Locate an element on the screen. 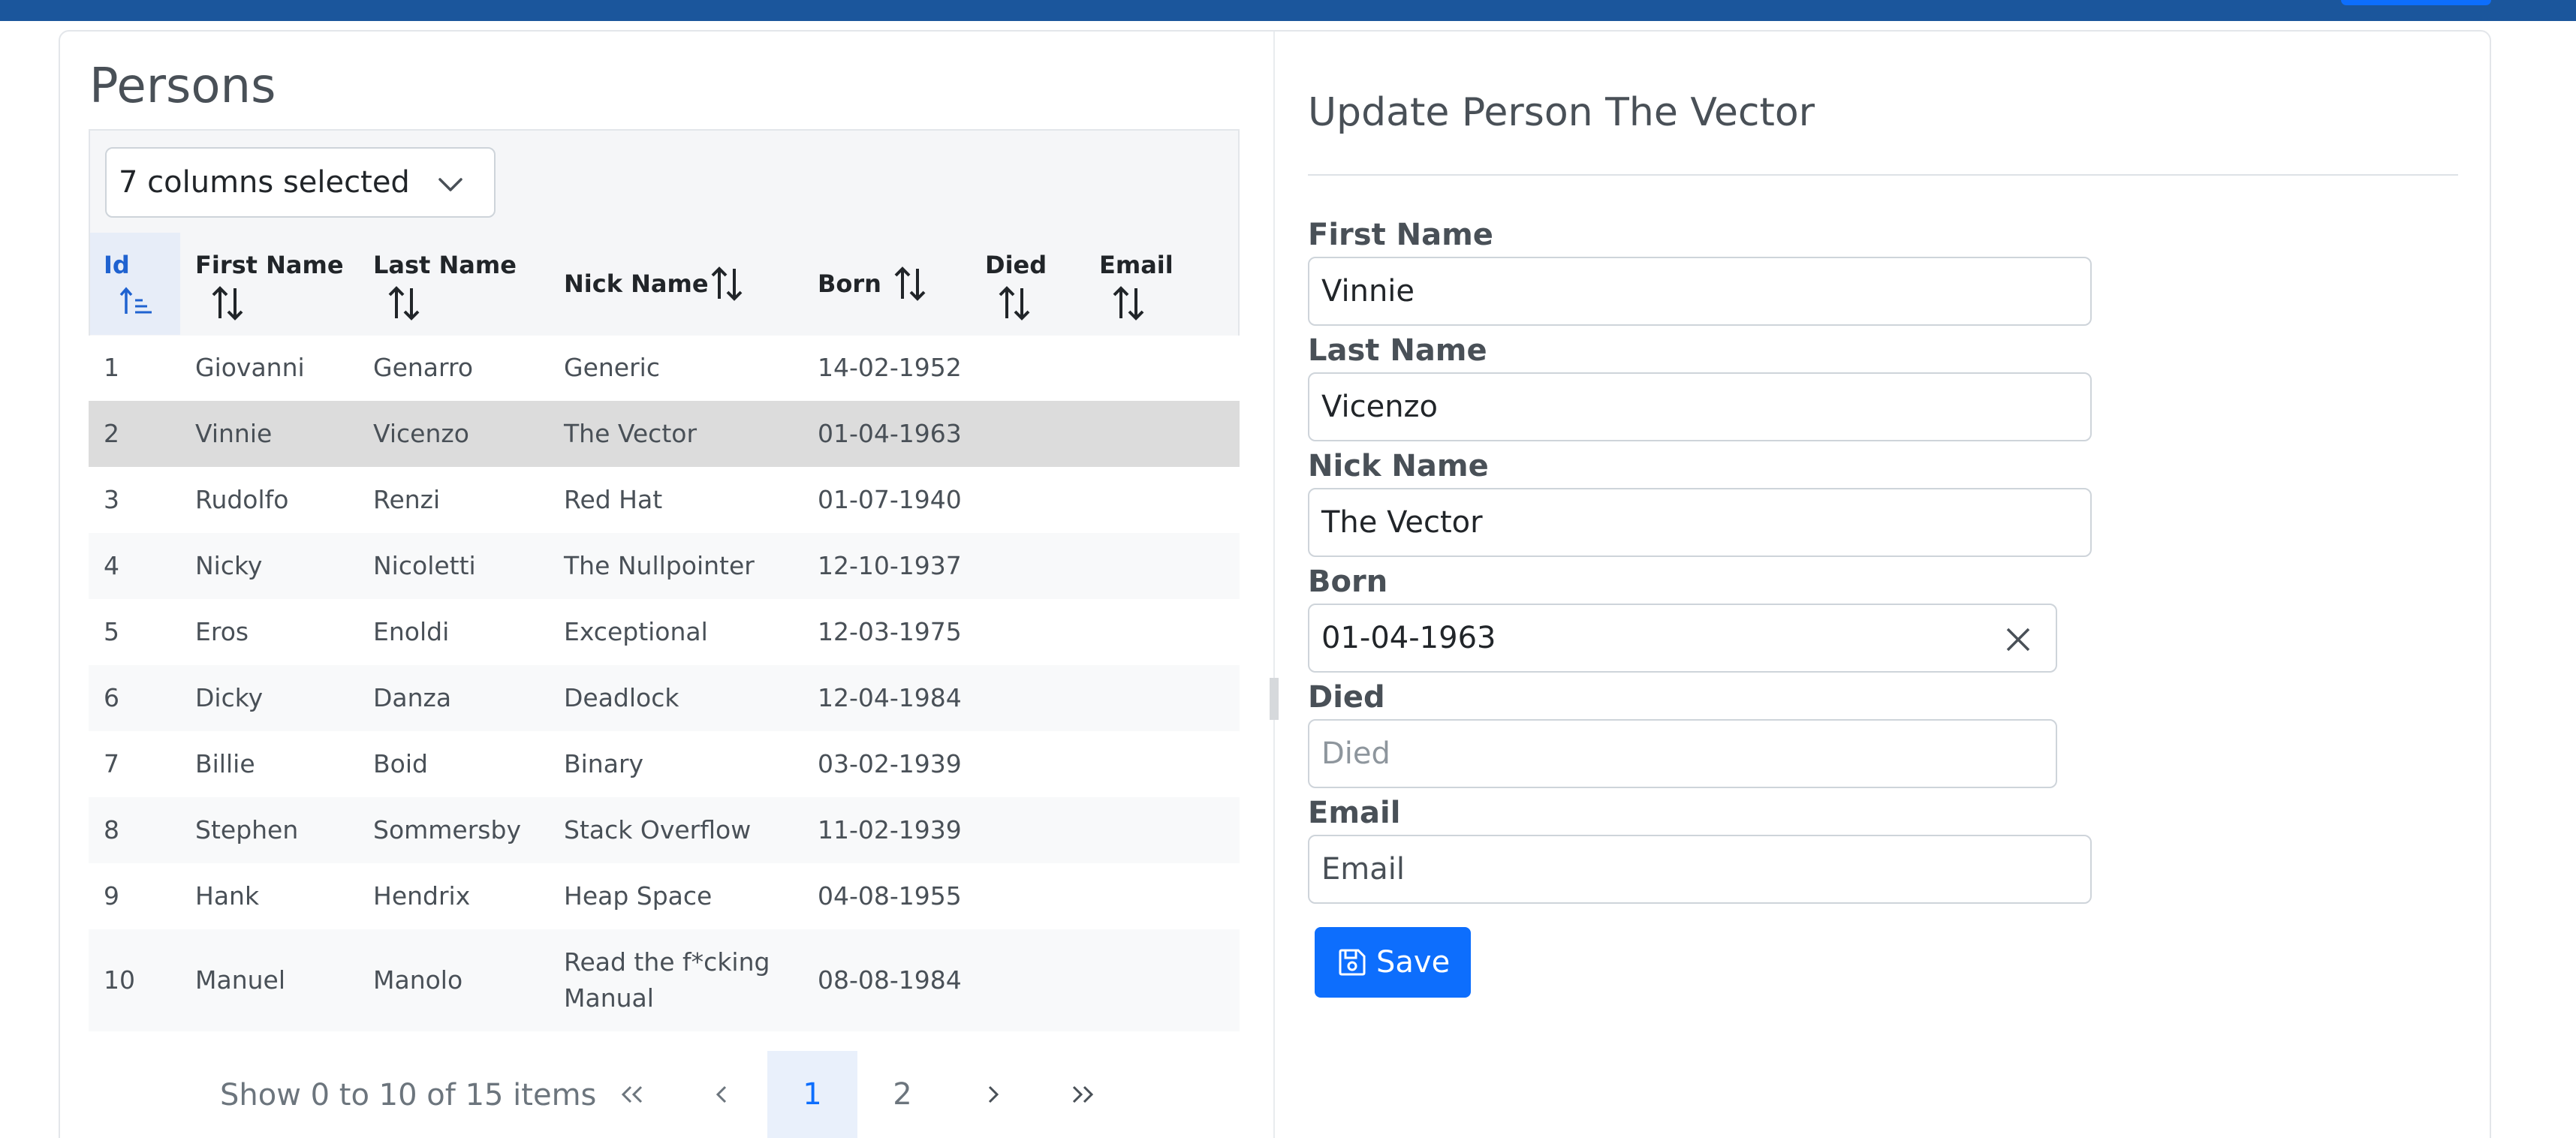  last-name-field: Vicenzo is located at coordinates (1700, 406).